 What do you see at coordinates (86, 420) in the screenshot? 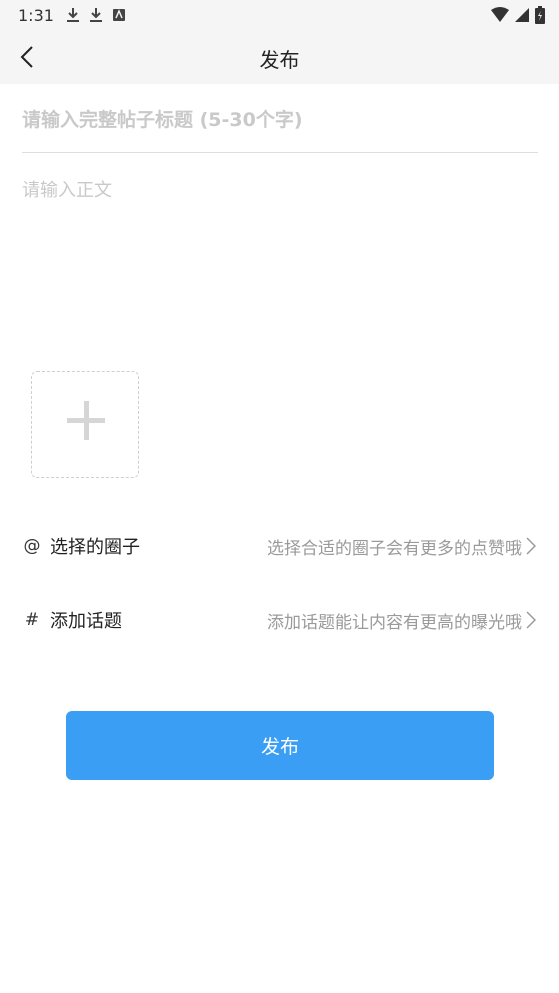
I see `plus-icon` at bounding box center [86, 420].